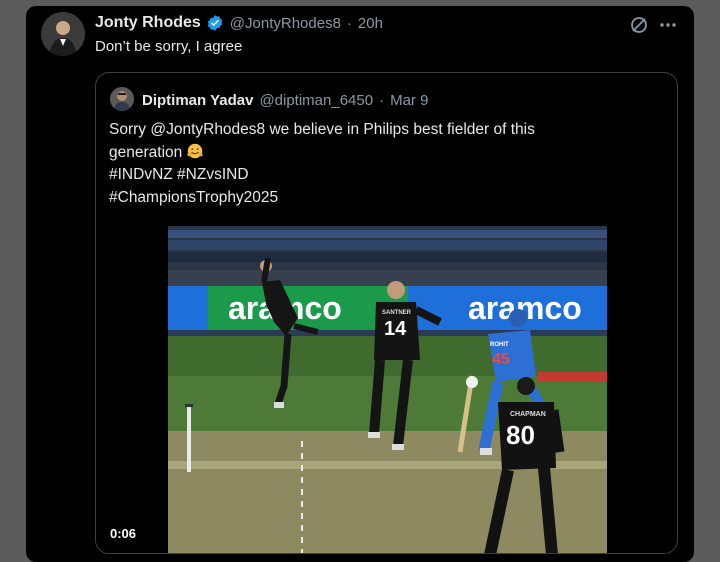 The height and width of the screenshot is (562, 720). Describe the element at coordinates (387, 246) in the screenshot. I see `crowd-dots` at that location.